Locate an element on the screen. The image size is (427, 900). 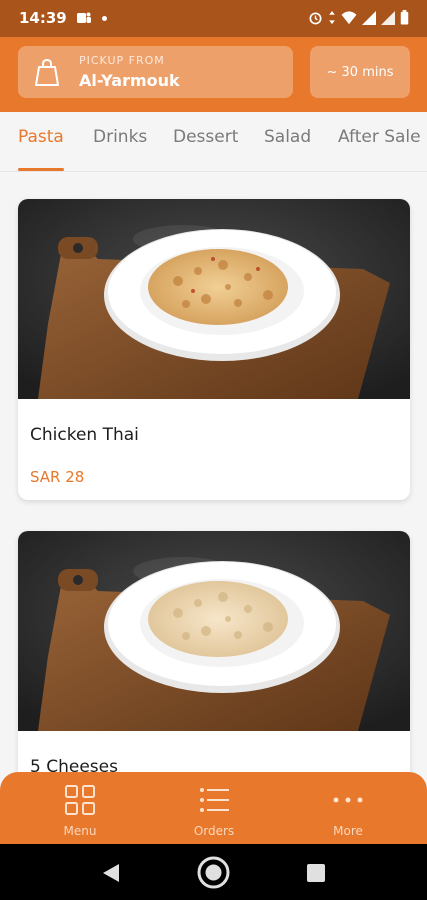
nav-more: More is located at coordinates (348, 808).